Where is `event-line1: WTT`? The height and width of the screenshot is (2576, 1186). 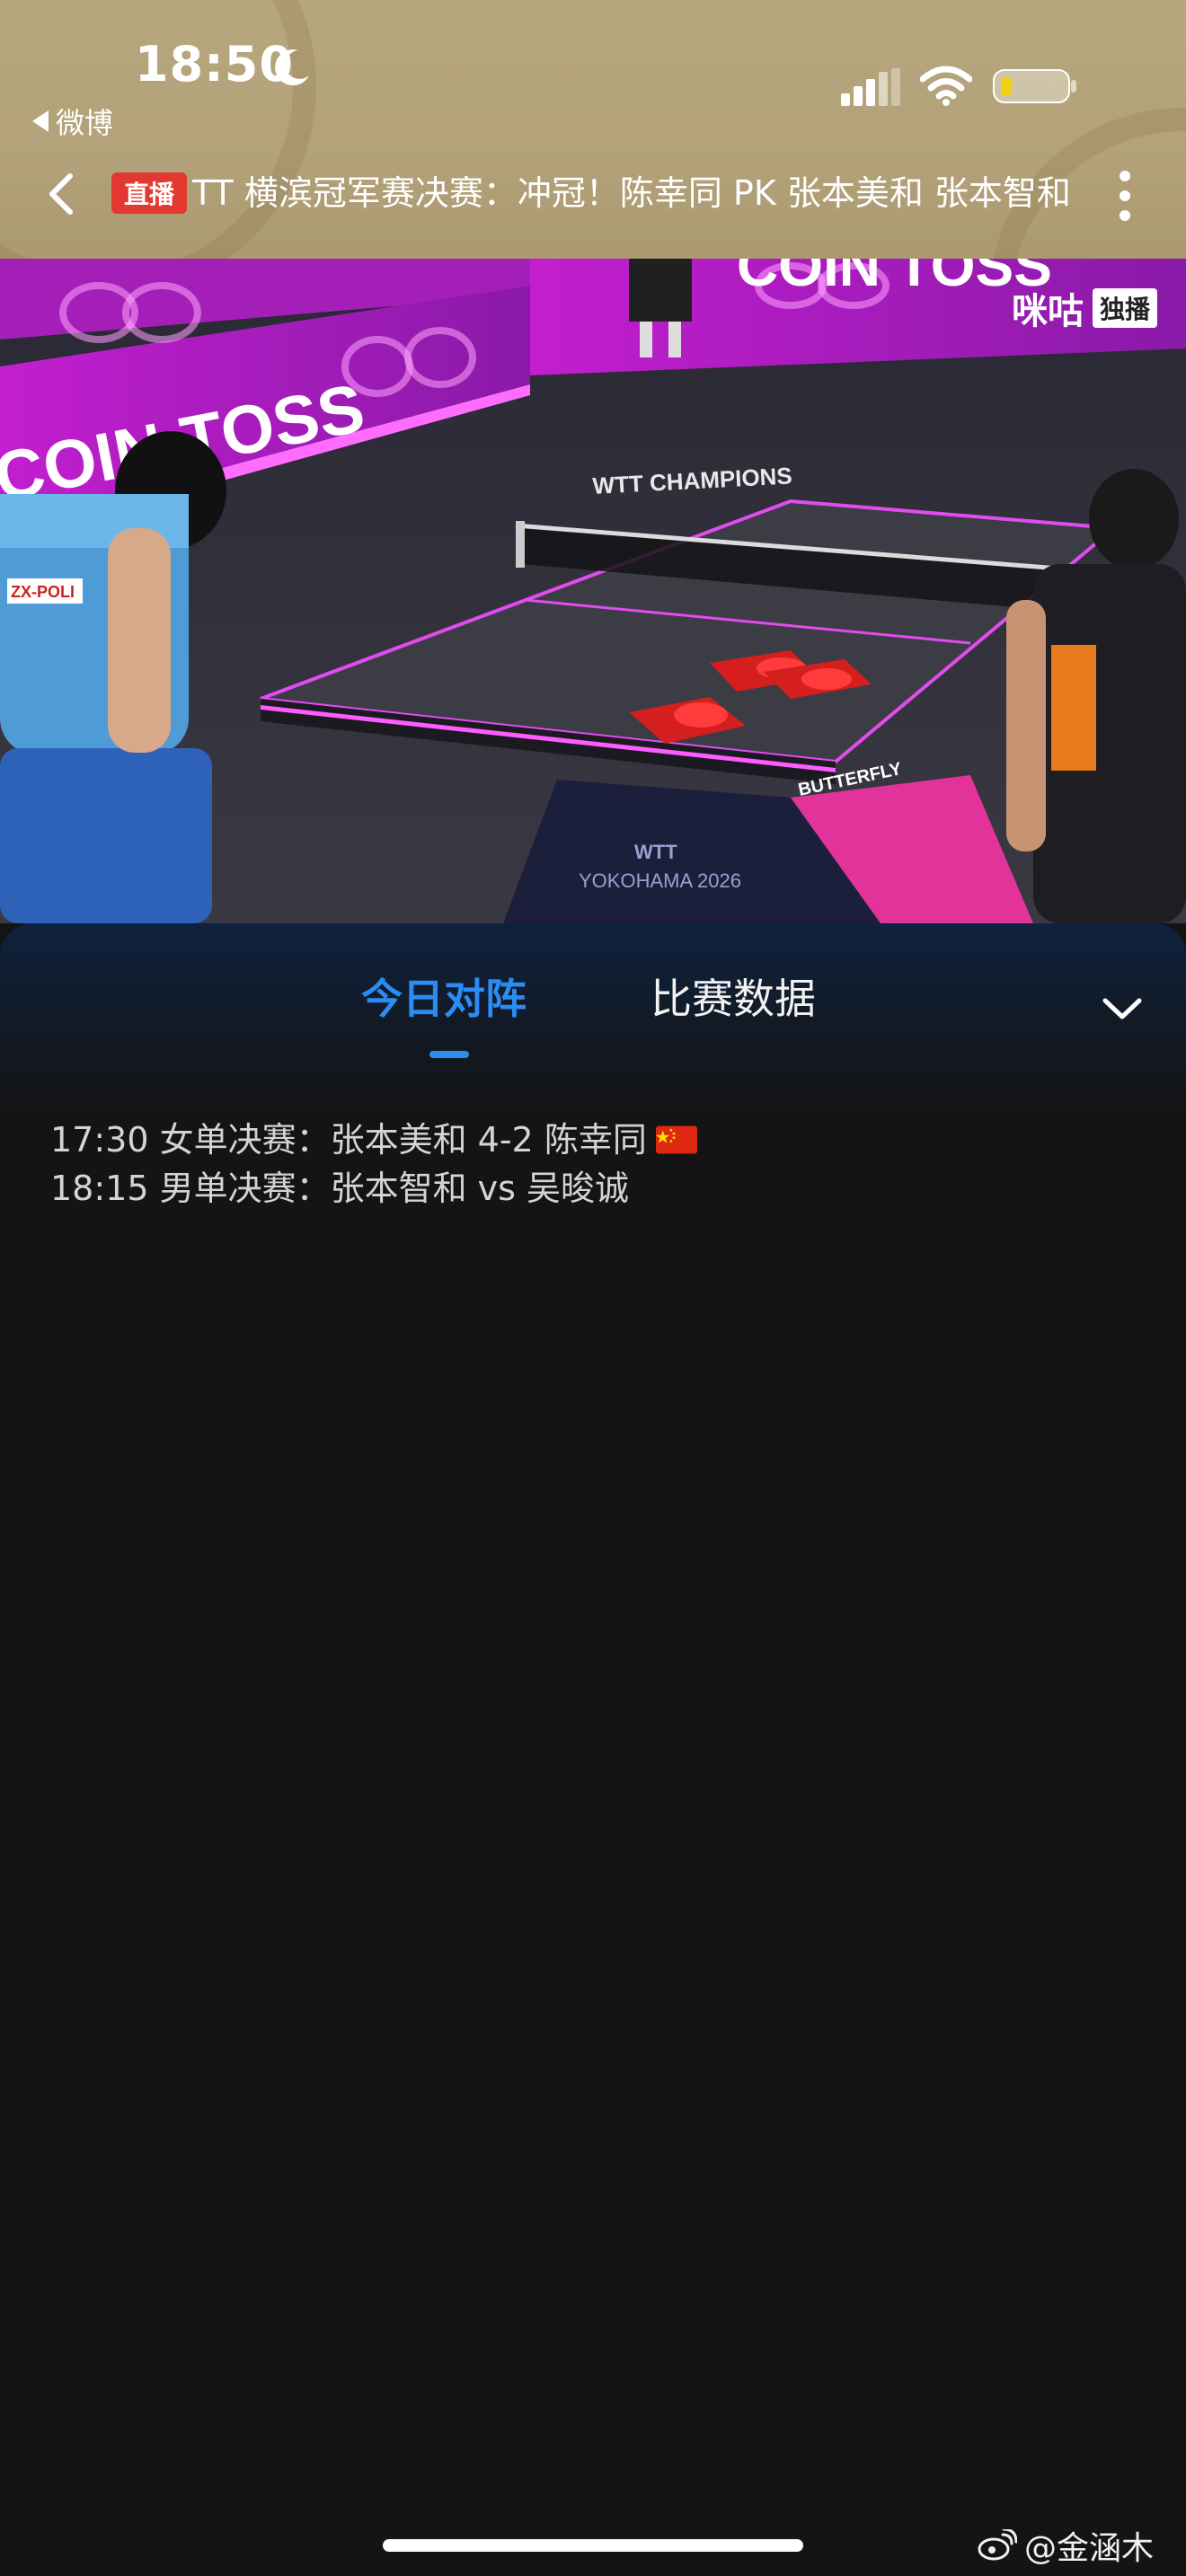 event-line1: WTT is located at coordinates (655, 852).